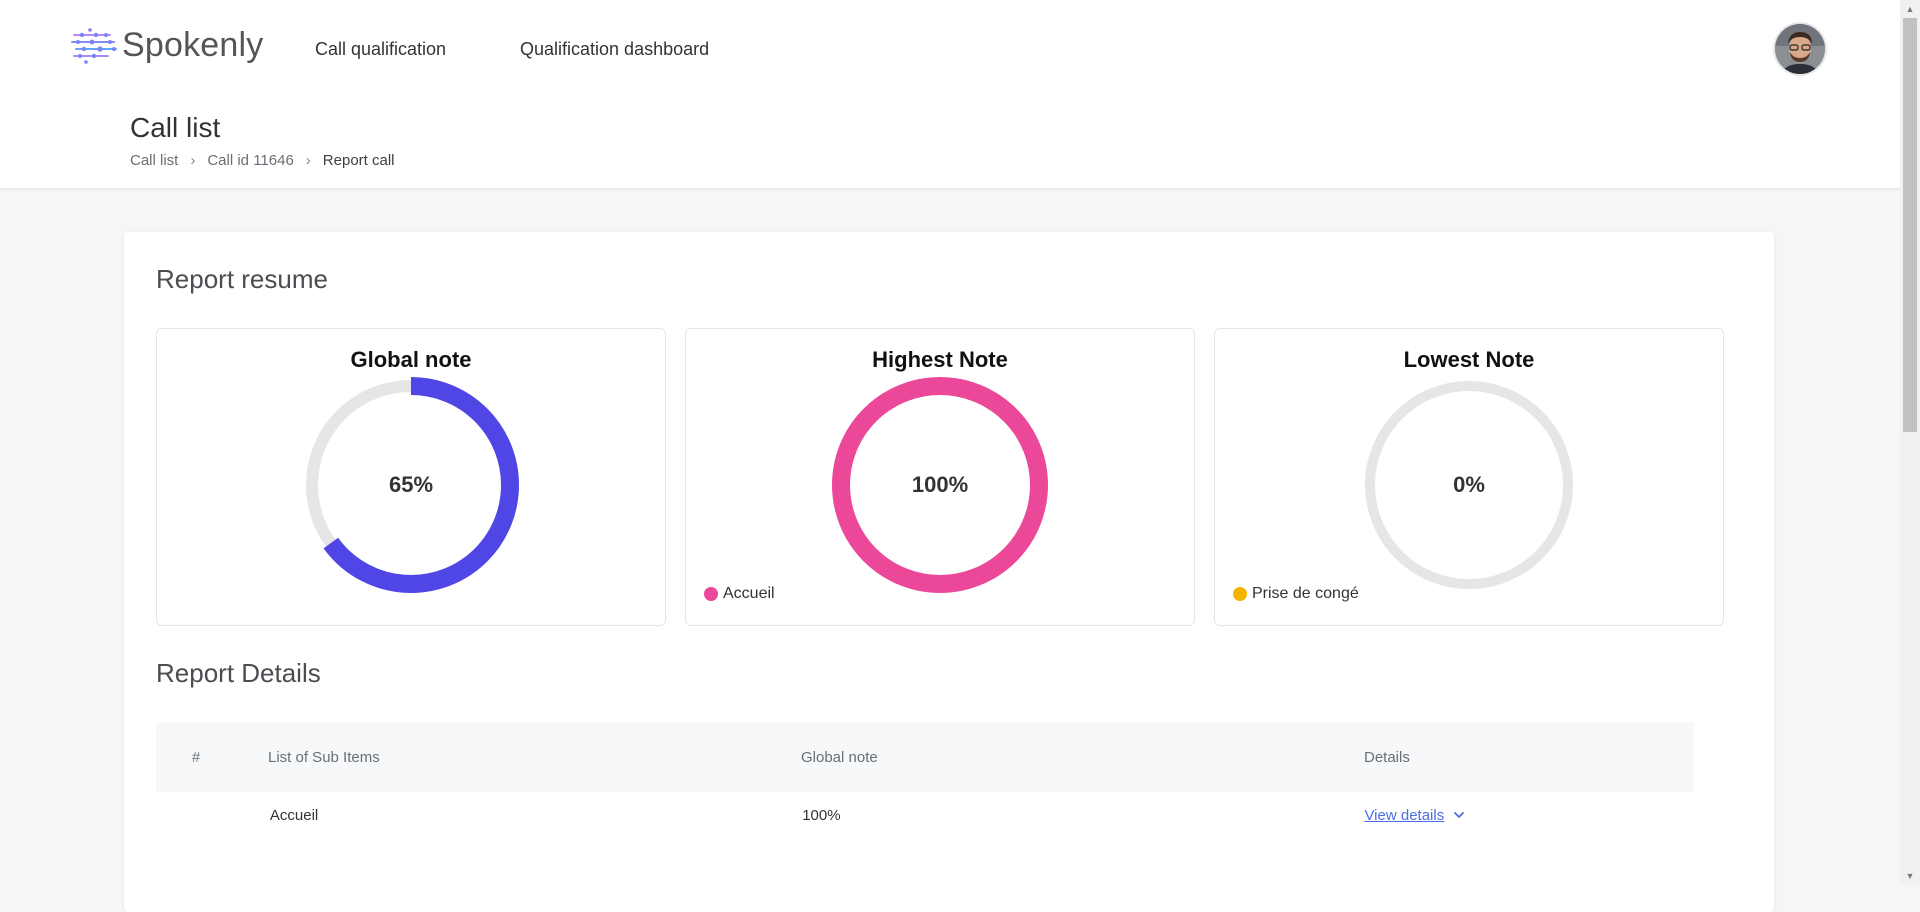 The width and height of the screenshot is (1920, 912). Describe the element at coordinates (294, 815) in the screenshot. I see `row-sub-item-name: Accueil` at that location.